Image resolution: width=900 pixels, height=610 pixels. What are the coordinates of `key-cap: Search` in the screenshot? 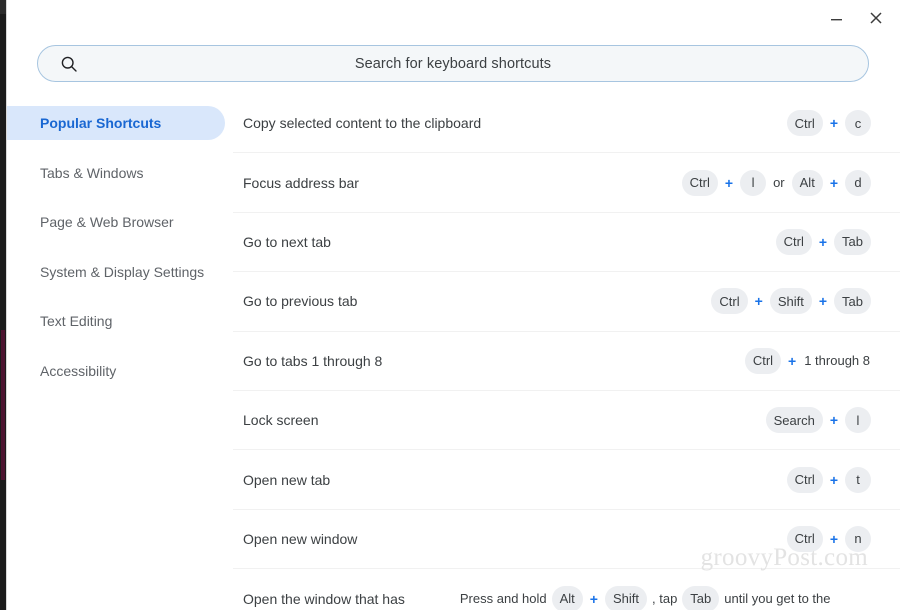 It's located at (794, 420).